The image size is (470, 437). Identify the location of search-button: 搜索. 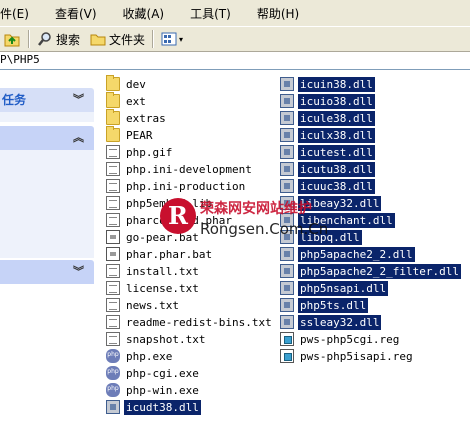
(58, 39).